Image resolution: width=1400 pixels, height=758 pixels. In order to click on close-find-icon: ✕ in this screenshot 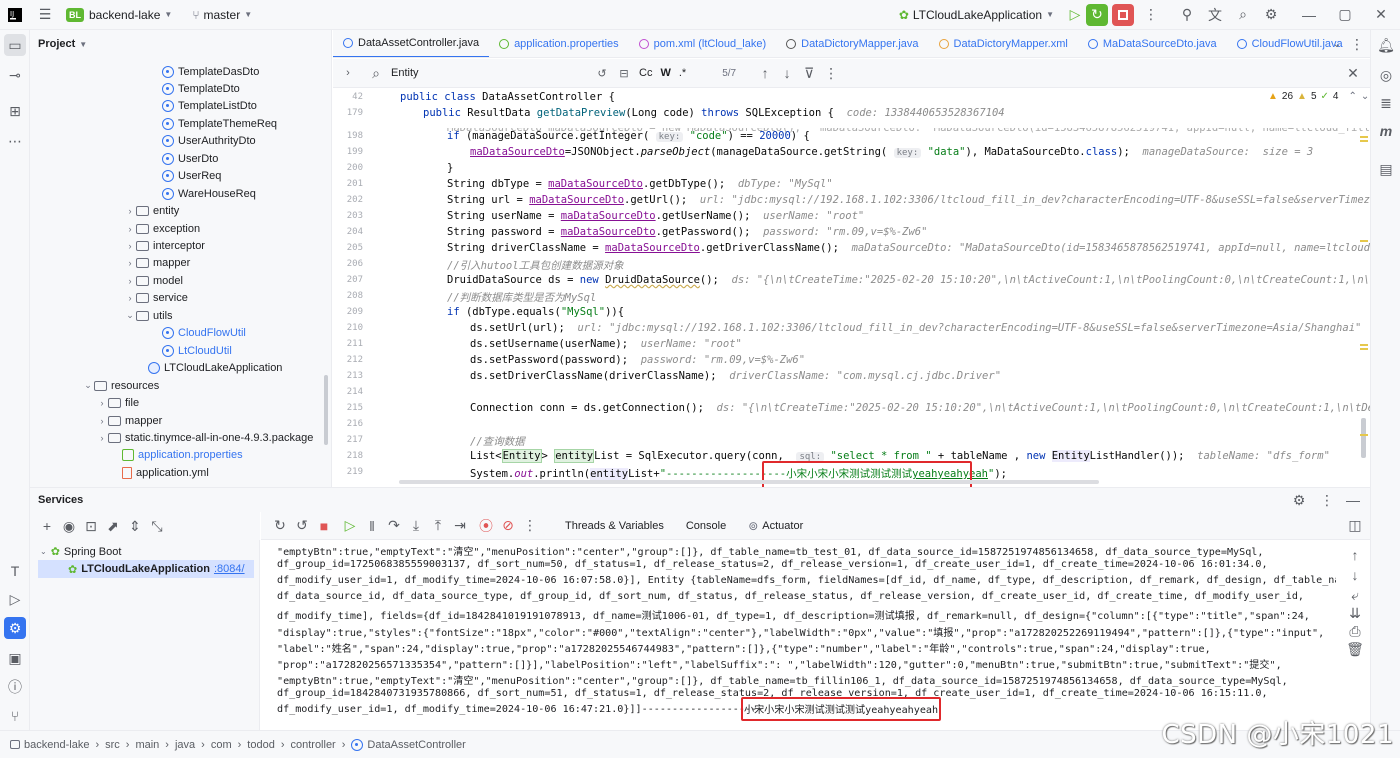, I will do `click(1353, 73)`.